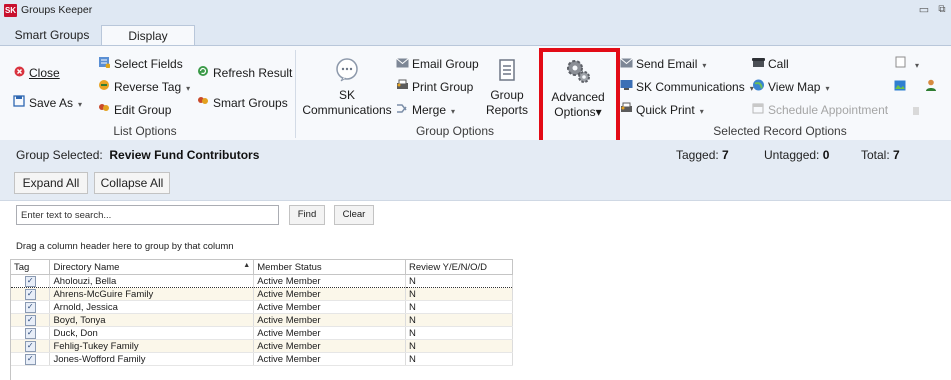 The image size is (951, 380). What do you see at coordinates (697, 155) in the screenshot?
I see `tagged-label: Tagged:` at bounding box center [697, 155].